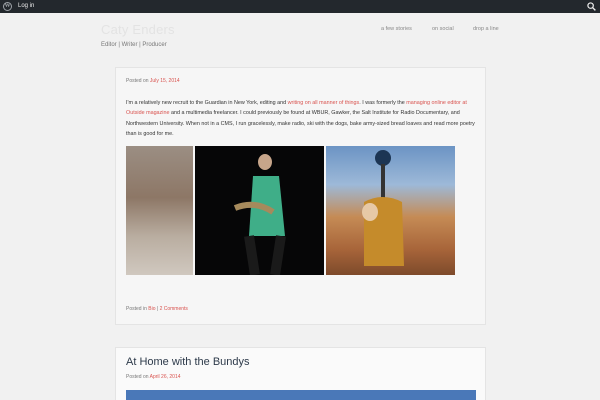  What do you see at coordinates (188, 362) in the screenshot?
I see `post-title: At Home with the Bundys` at bounding box center [188, 362].